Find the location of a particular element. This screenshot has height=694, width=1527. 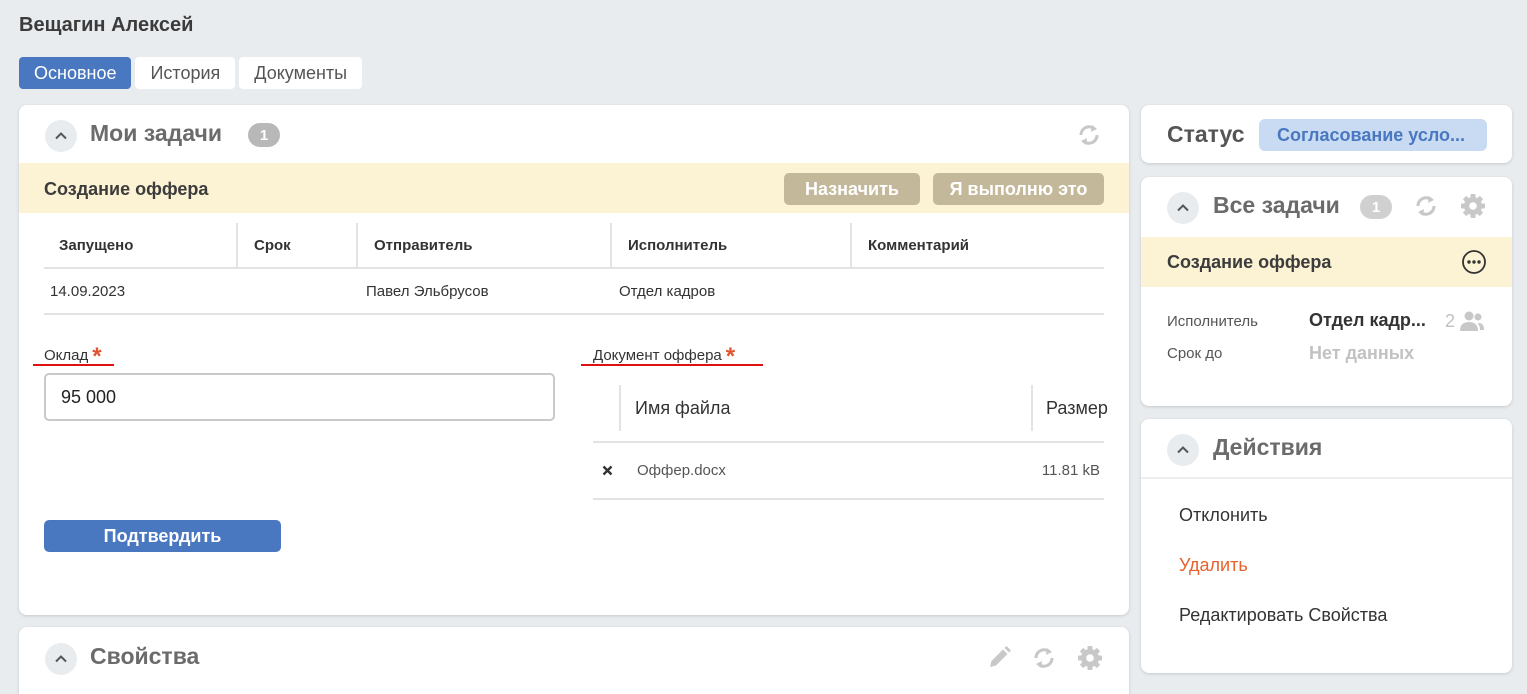

tab-bar: Основное История Документы is located at coordinates (191, 73).